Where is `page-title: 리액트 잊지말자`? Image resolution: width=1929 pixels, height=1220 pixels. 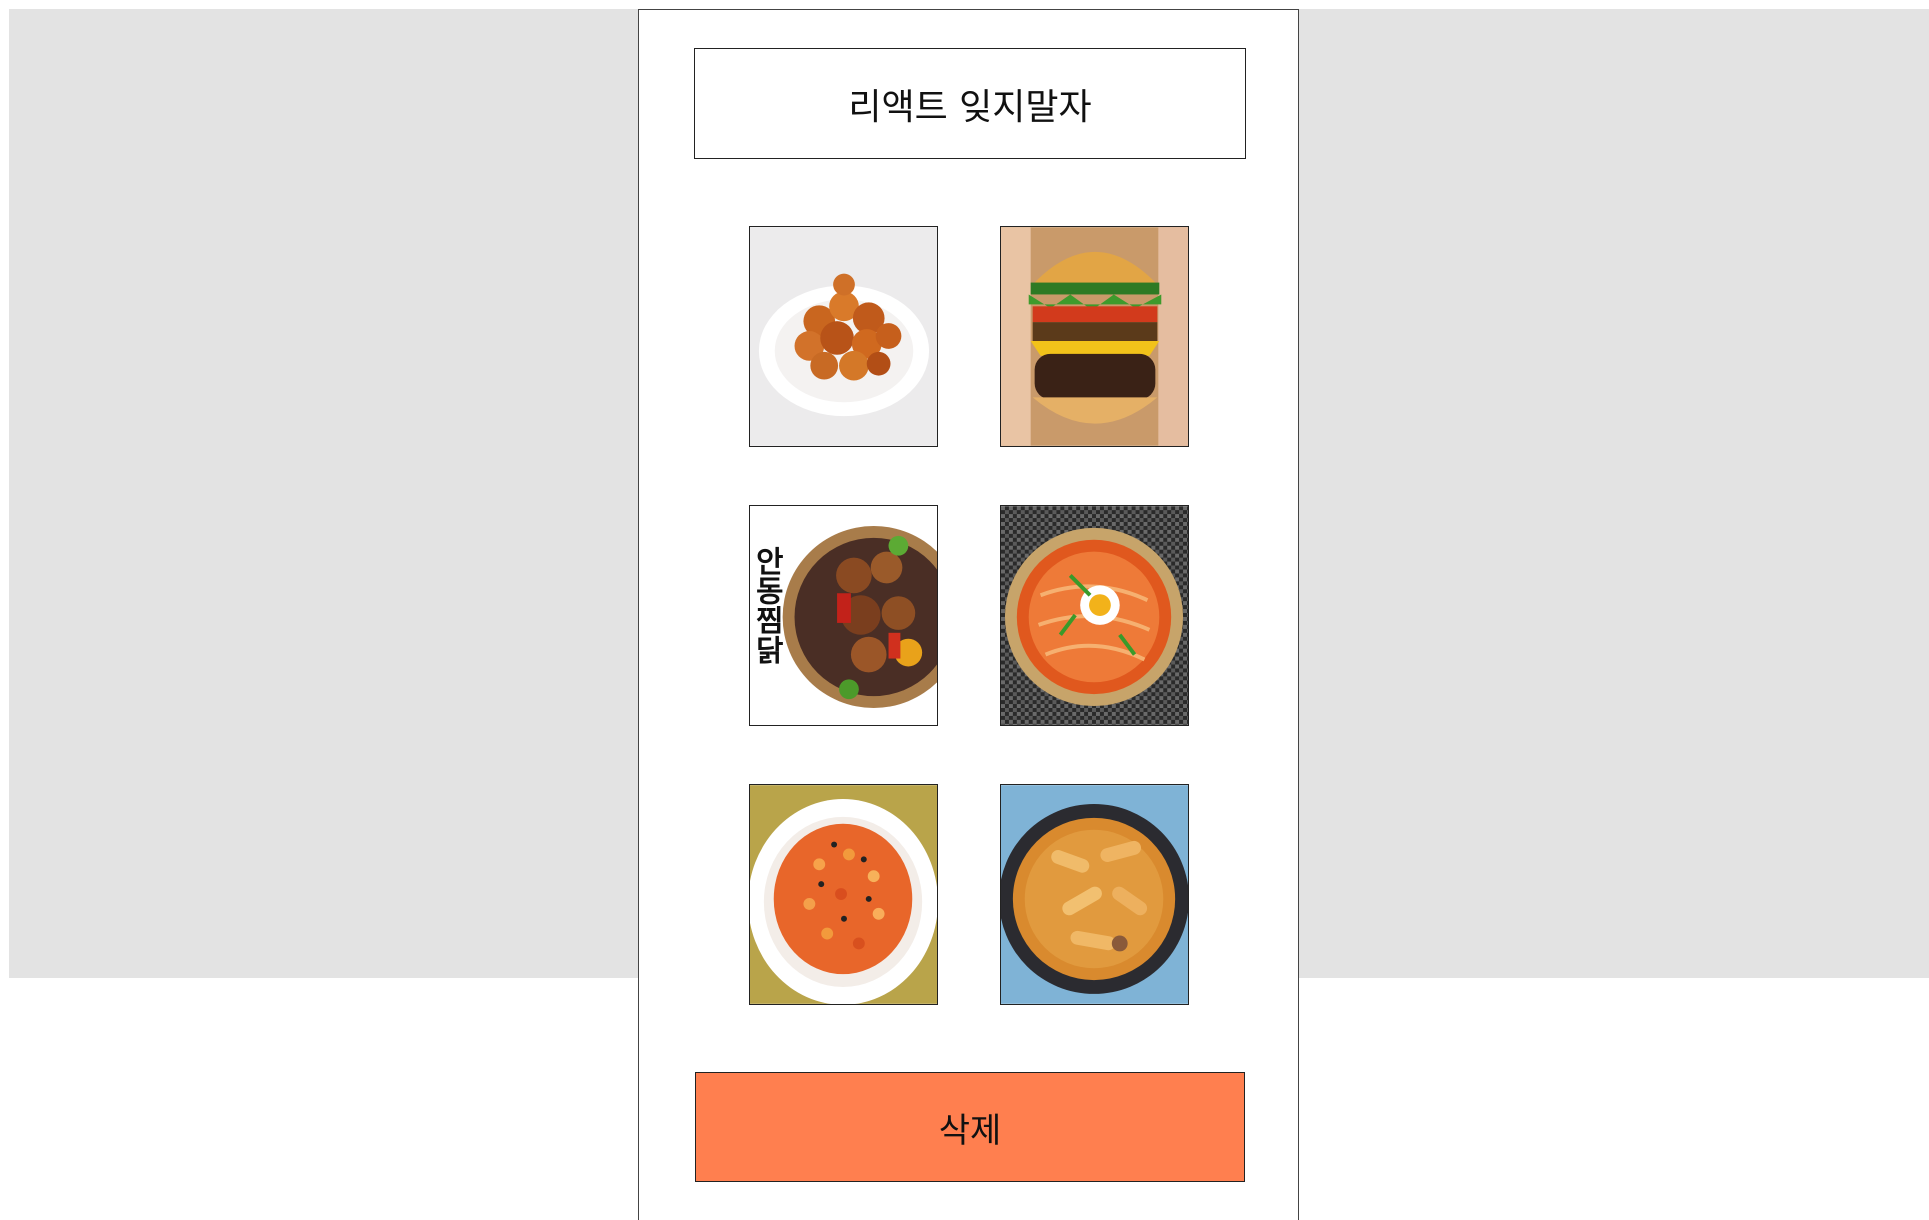
page-title: 리액트 잊지말자 is located at coordinates (970, 103).